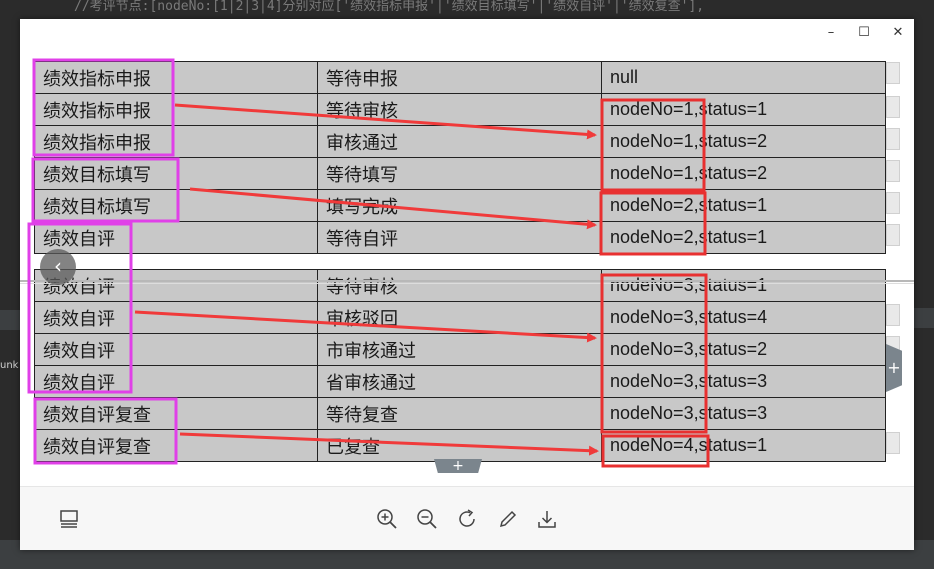 Image resolution: width=934 pixels, height=569 pixels. Describe the element at coordinates (743, 317) in the screenshot. I see `value-cell: nodeNo=3,status=4` at that location.